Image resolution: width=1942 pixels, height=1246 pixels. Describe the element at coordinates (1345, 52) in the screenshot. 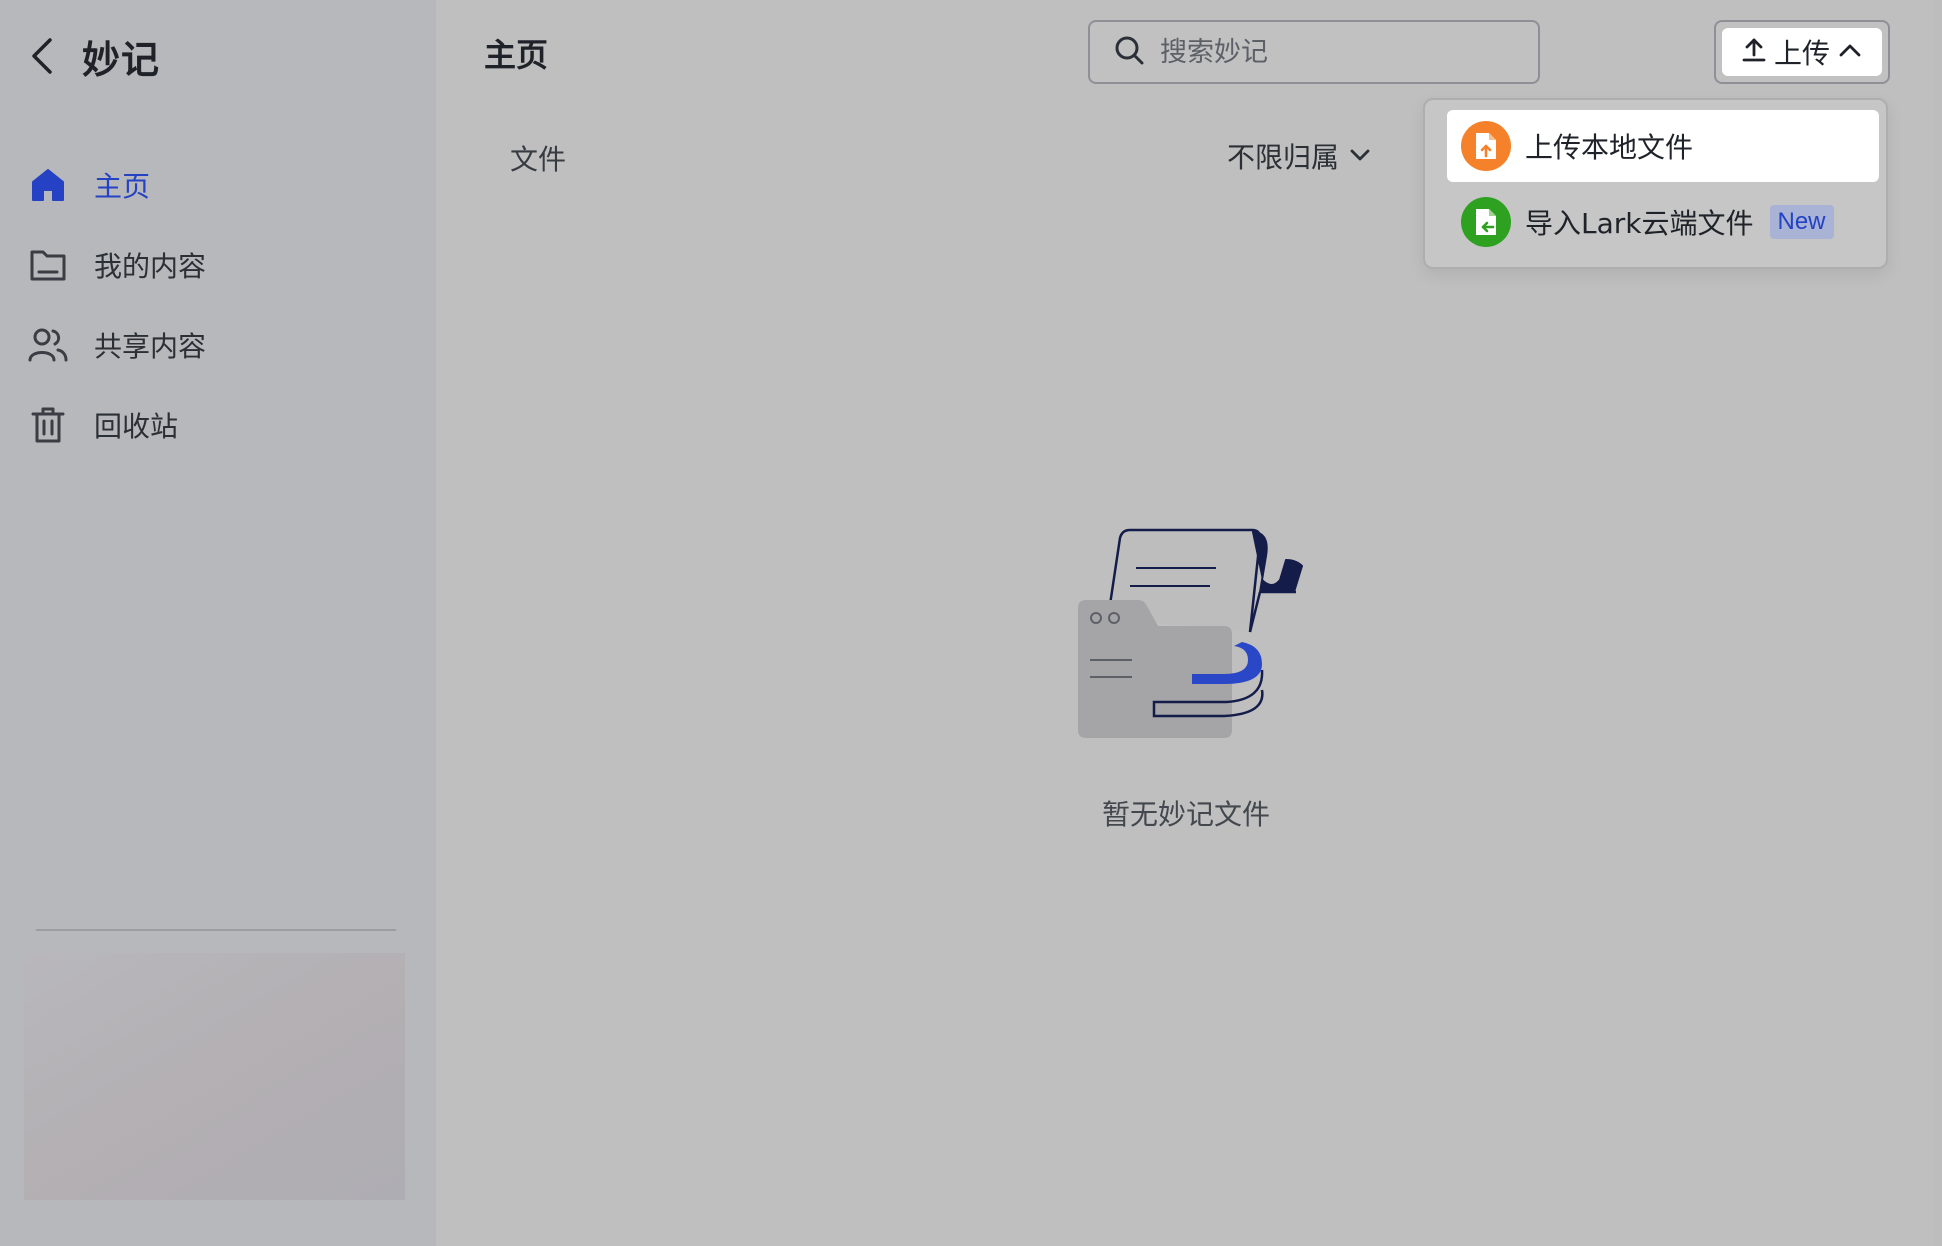

I see `search-input` at that location.